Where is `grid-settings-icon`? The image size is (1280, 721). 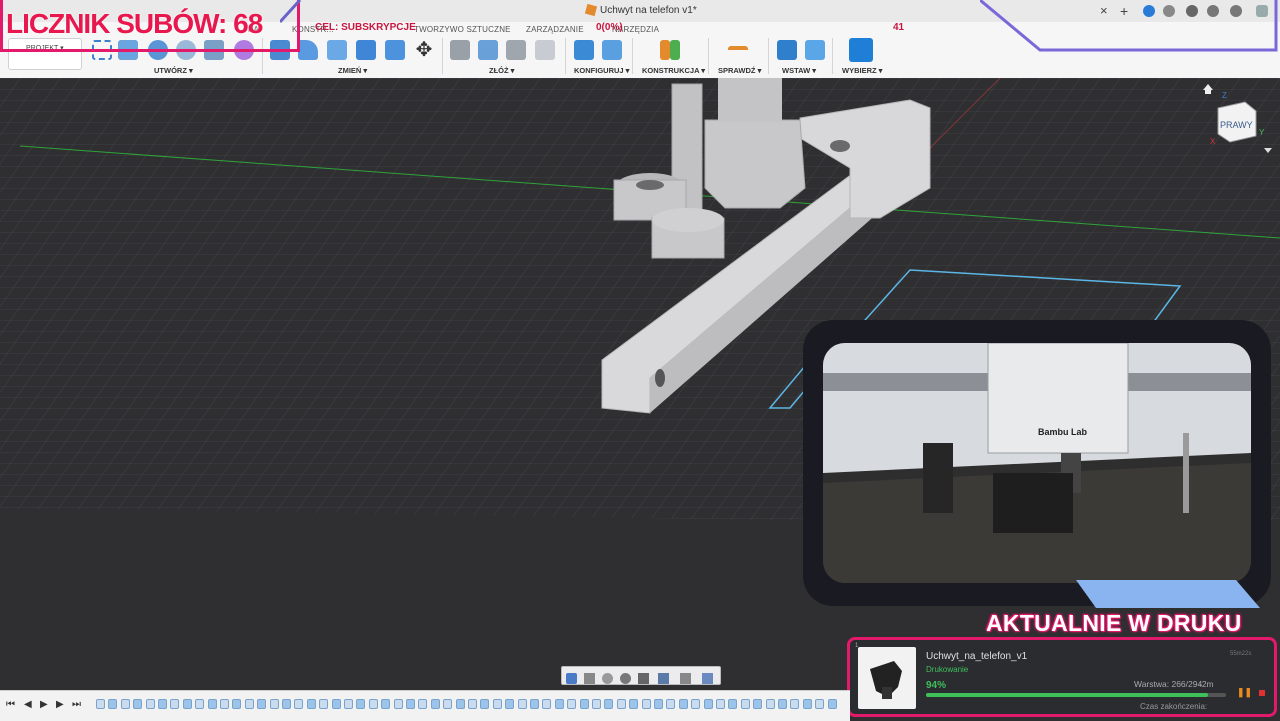 grid-settings-icon is located at coordinates (685, 678).